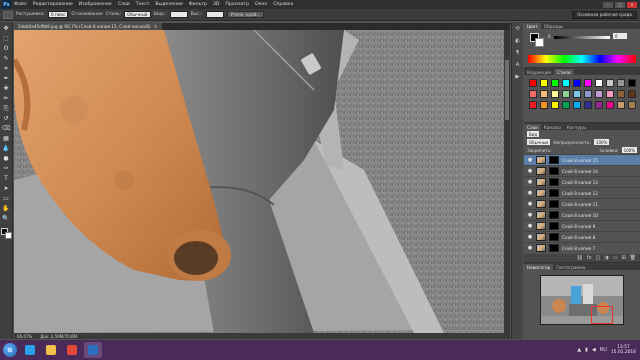 This screenshot has height=360, width=640. I want to click on fx-icon: fx, so click(589, 258).